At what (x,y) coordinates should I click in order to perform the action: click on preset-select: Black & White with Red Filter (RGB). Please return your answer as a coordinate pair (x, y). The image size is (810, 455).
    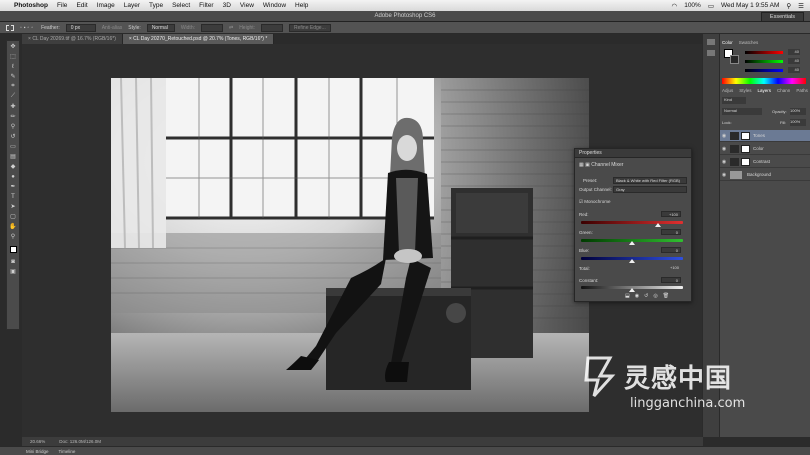
    Looking at the image, I should click on (650, 180).